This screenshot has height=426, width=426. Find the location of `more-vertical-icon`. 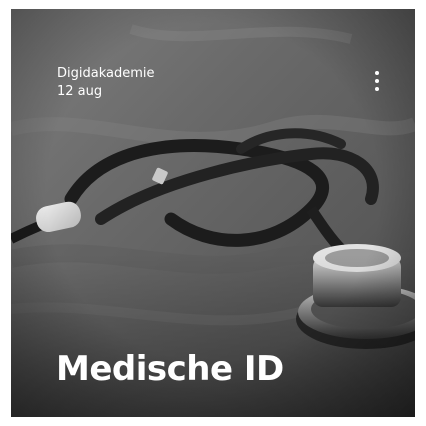

more-vertical-icon is located at coordinates (377, 81).